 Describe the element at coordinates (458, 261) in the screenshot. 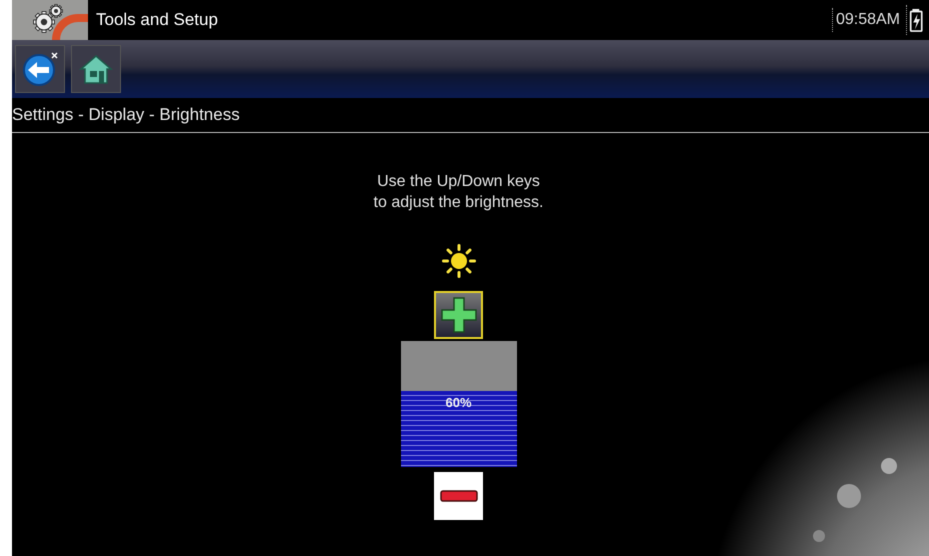

I see `sun-icon` at that location.